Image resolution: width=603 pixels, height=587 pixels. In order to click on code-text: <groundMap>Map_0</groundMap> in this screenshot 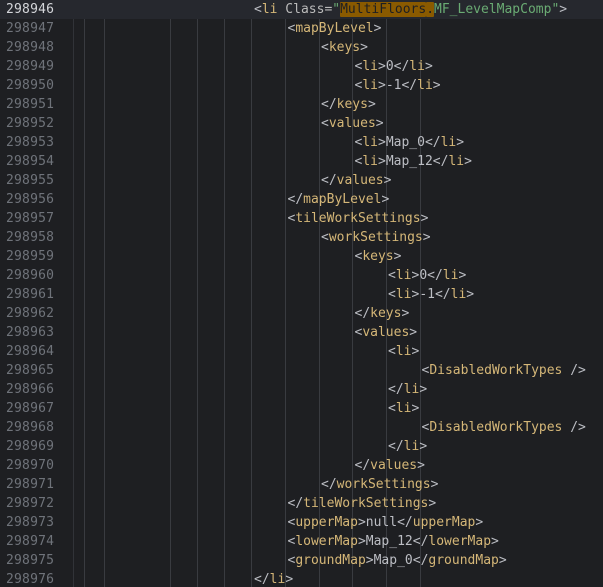, I will do `click(397, 560)`.